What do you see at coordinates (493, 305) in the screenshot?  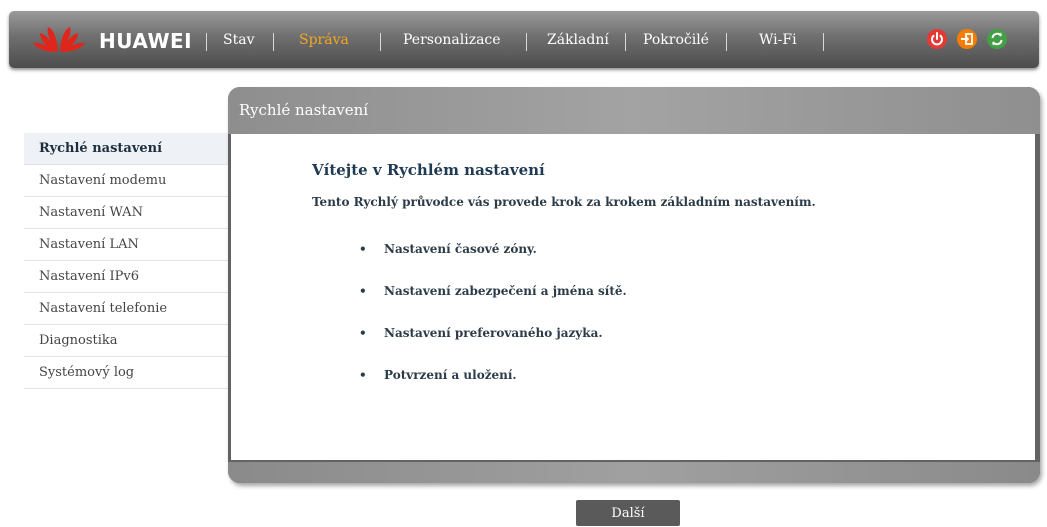 I see `list-item: • Nastavení zabezpečení a jména sítě.` at bounding box center [493, 305].